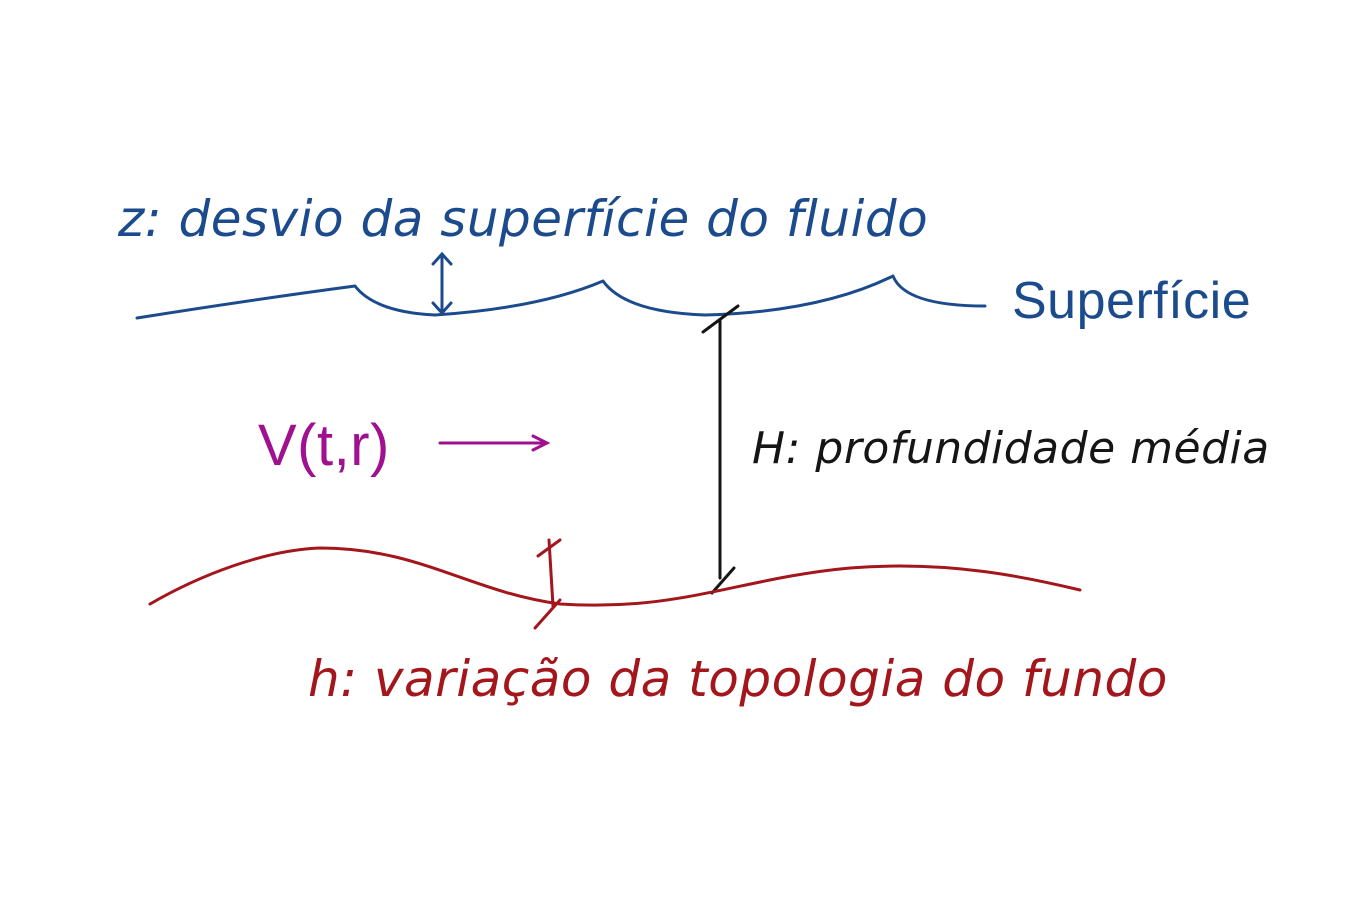 The width and height of the screenshot is (1358, 907). I want to click on depth-bar, so click(720, 449).